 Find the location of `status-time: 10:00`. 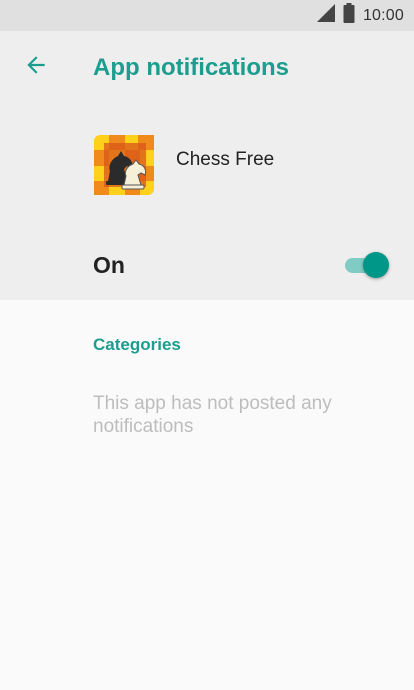

status-time: 10:00 is located at coordinates (383, 15).